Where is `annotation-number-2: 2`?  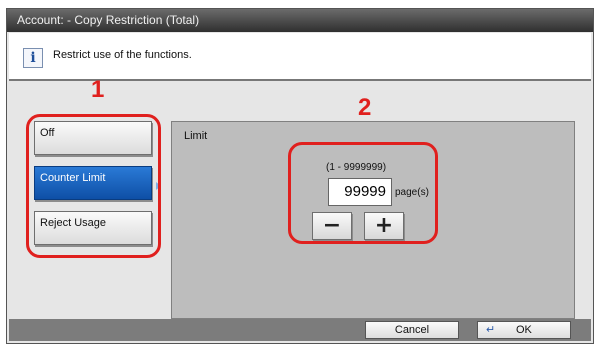 annotation-number-2: 2 is located at coordinates (365, 107).